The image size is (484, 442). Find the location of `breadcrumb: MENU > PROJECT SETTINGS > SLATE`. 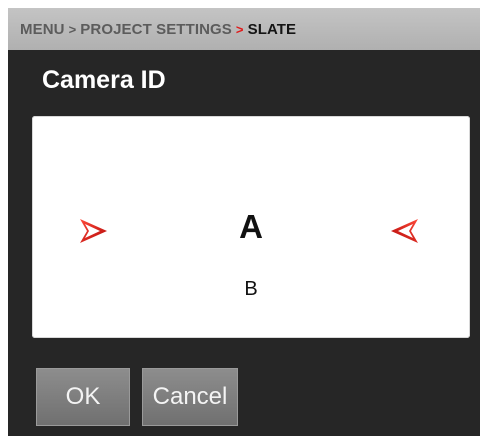

breadcrumb: MENU > PROJECT SETTINGS > SLATE is located at coordinates (244, 29).